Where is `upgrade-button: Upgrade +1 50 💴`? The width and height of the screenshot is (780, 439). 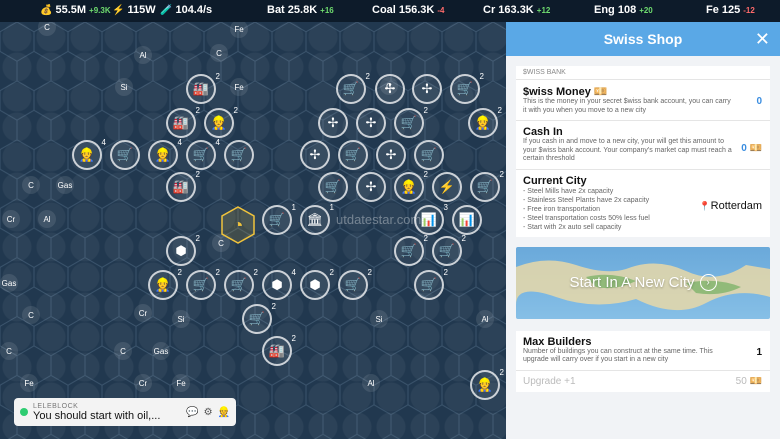
upgrade-button: Upgrade +1 50 💴 is located at coordinates (643, 381).